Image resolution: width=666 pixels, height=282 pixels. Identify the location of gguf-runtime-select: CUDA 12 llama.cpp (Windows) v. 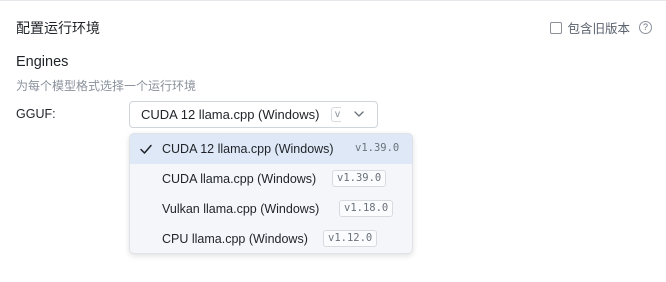
(253, 114).